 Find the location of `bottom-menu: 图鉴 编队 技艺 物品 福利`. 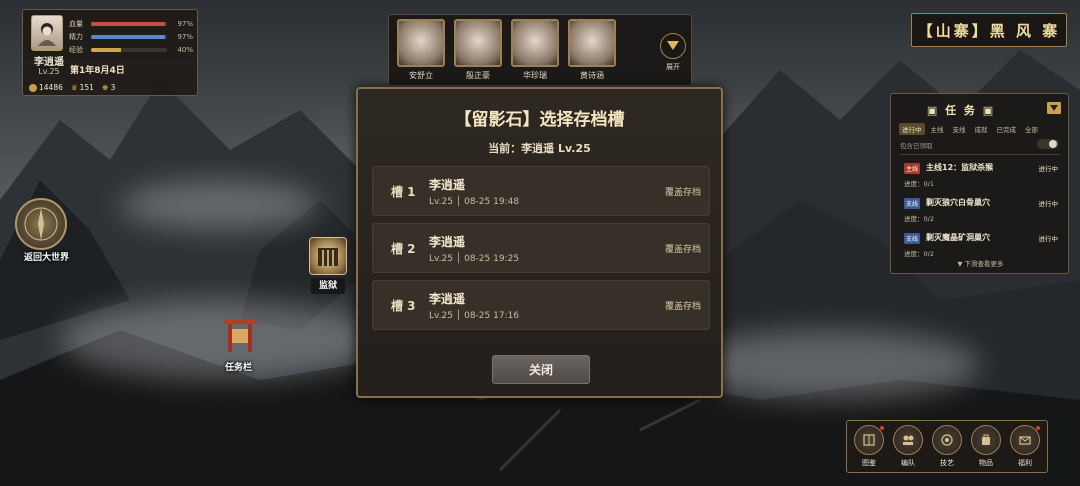

bottom-menu: 图鉴 编队 技艺 物品 福利 is located at coordinates (947, 446).